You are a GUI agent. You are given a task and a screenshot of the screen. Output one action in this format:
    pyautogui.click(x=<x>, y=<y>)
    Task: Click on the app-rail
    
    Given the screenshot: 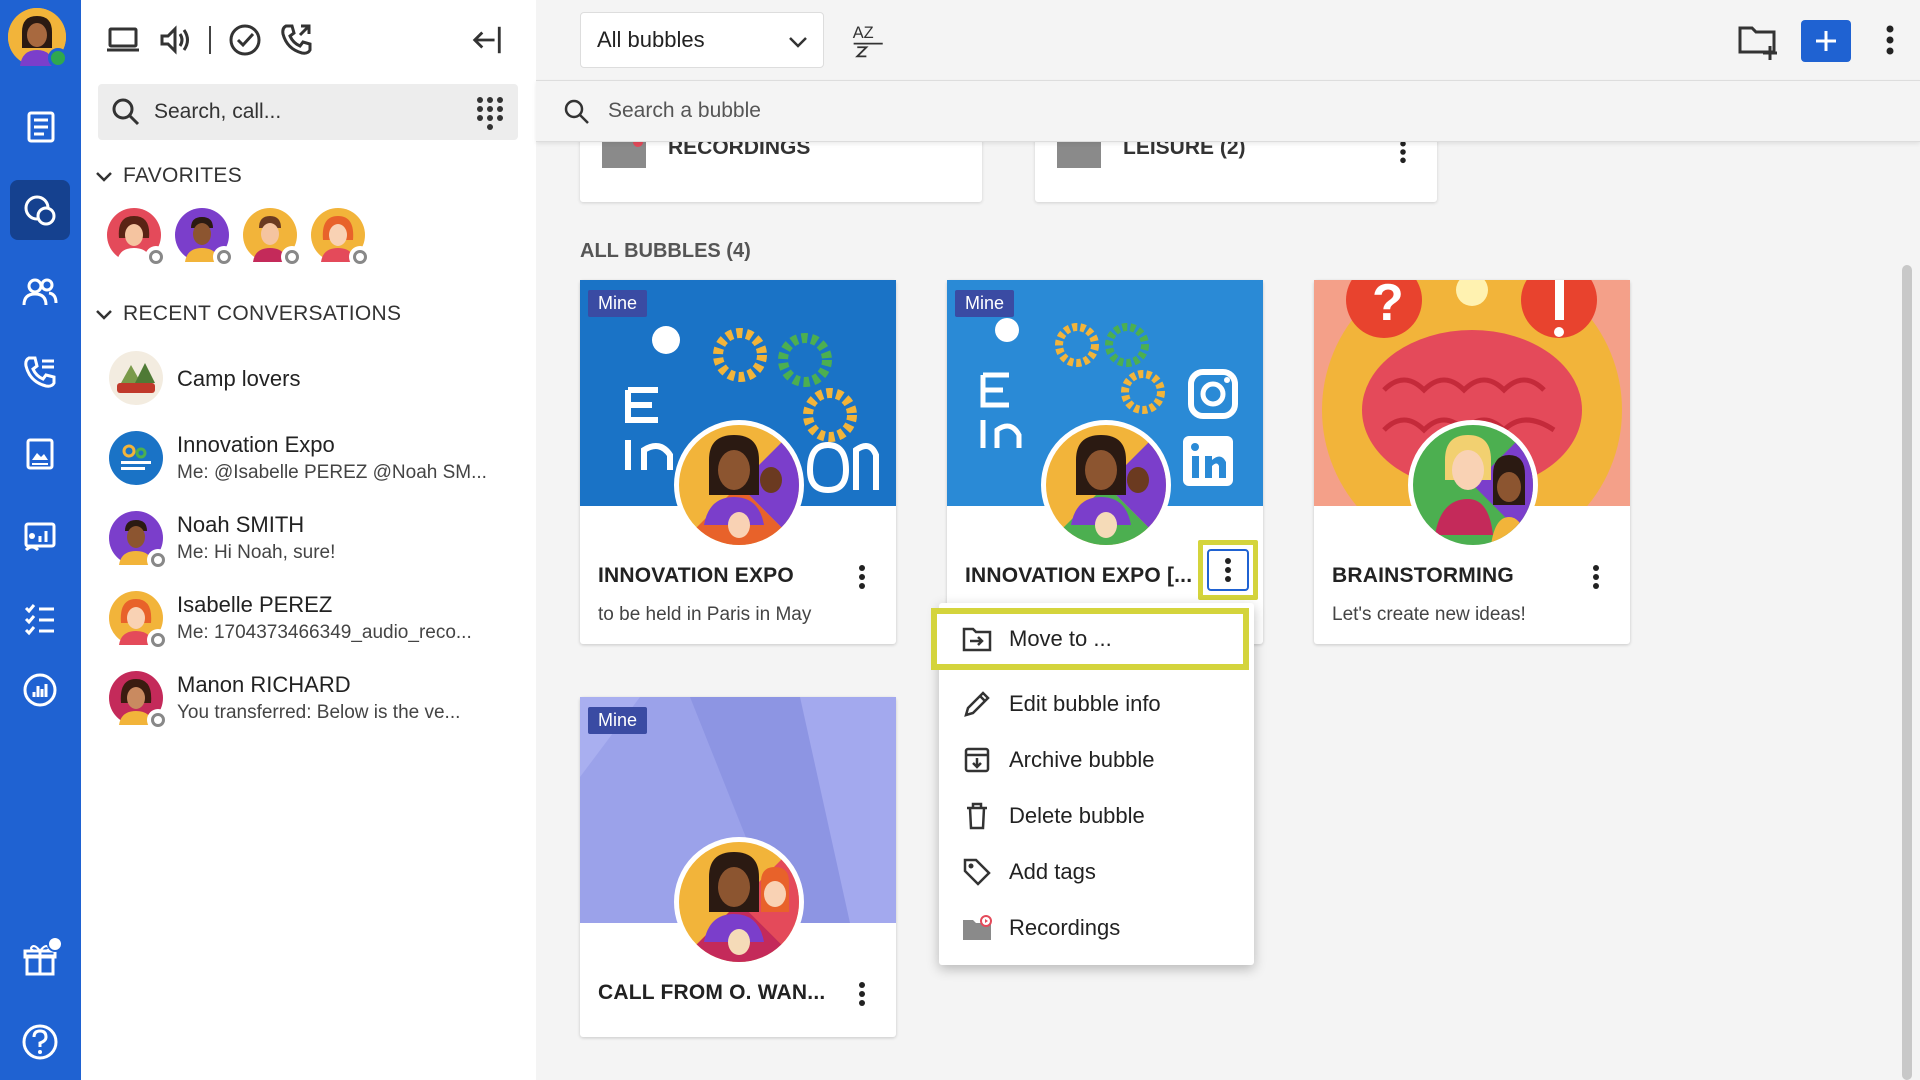 What is the action you would take?
    pyautogui.click(x=40, y=540)
    